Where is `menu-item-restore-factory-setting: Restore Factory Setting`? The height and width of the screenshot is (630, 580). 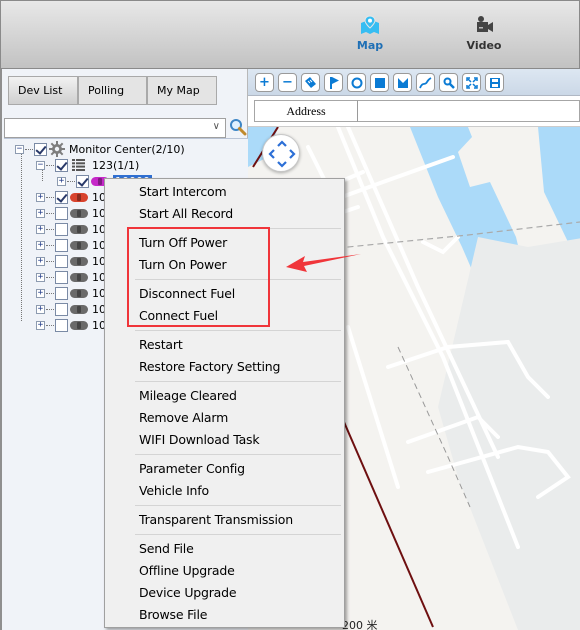 menu-item-restore-factory-setting: Restore Factory Setting is located at coordinates (209, 367).